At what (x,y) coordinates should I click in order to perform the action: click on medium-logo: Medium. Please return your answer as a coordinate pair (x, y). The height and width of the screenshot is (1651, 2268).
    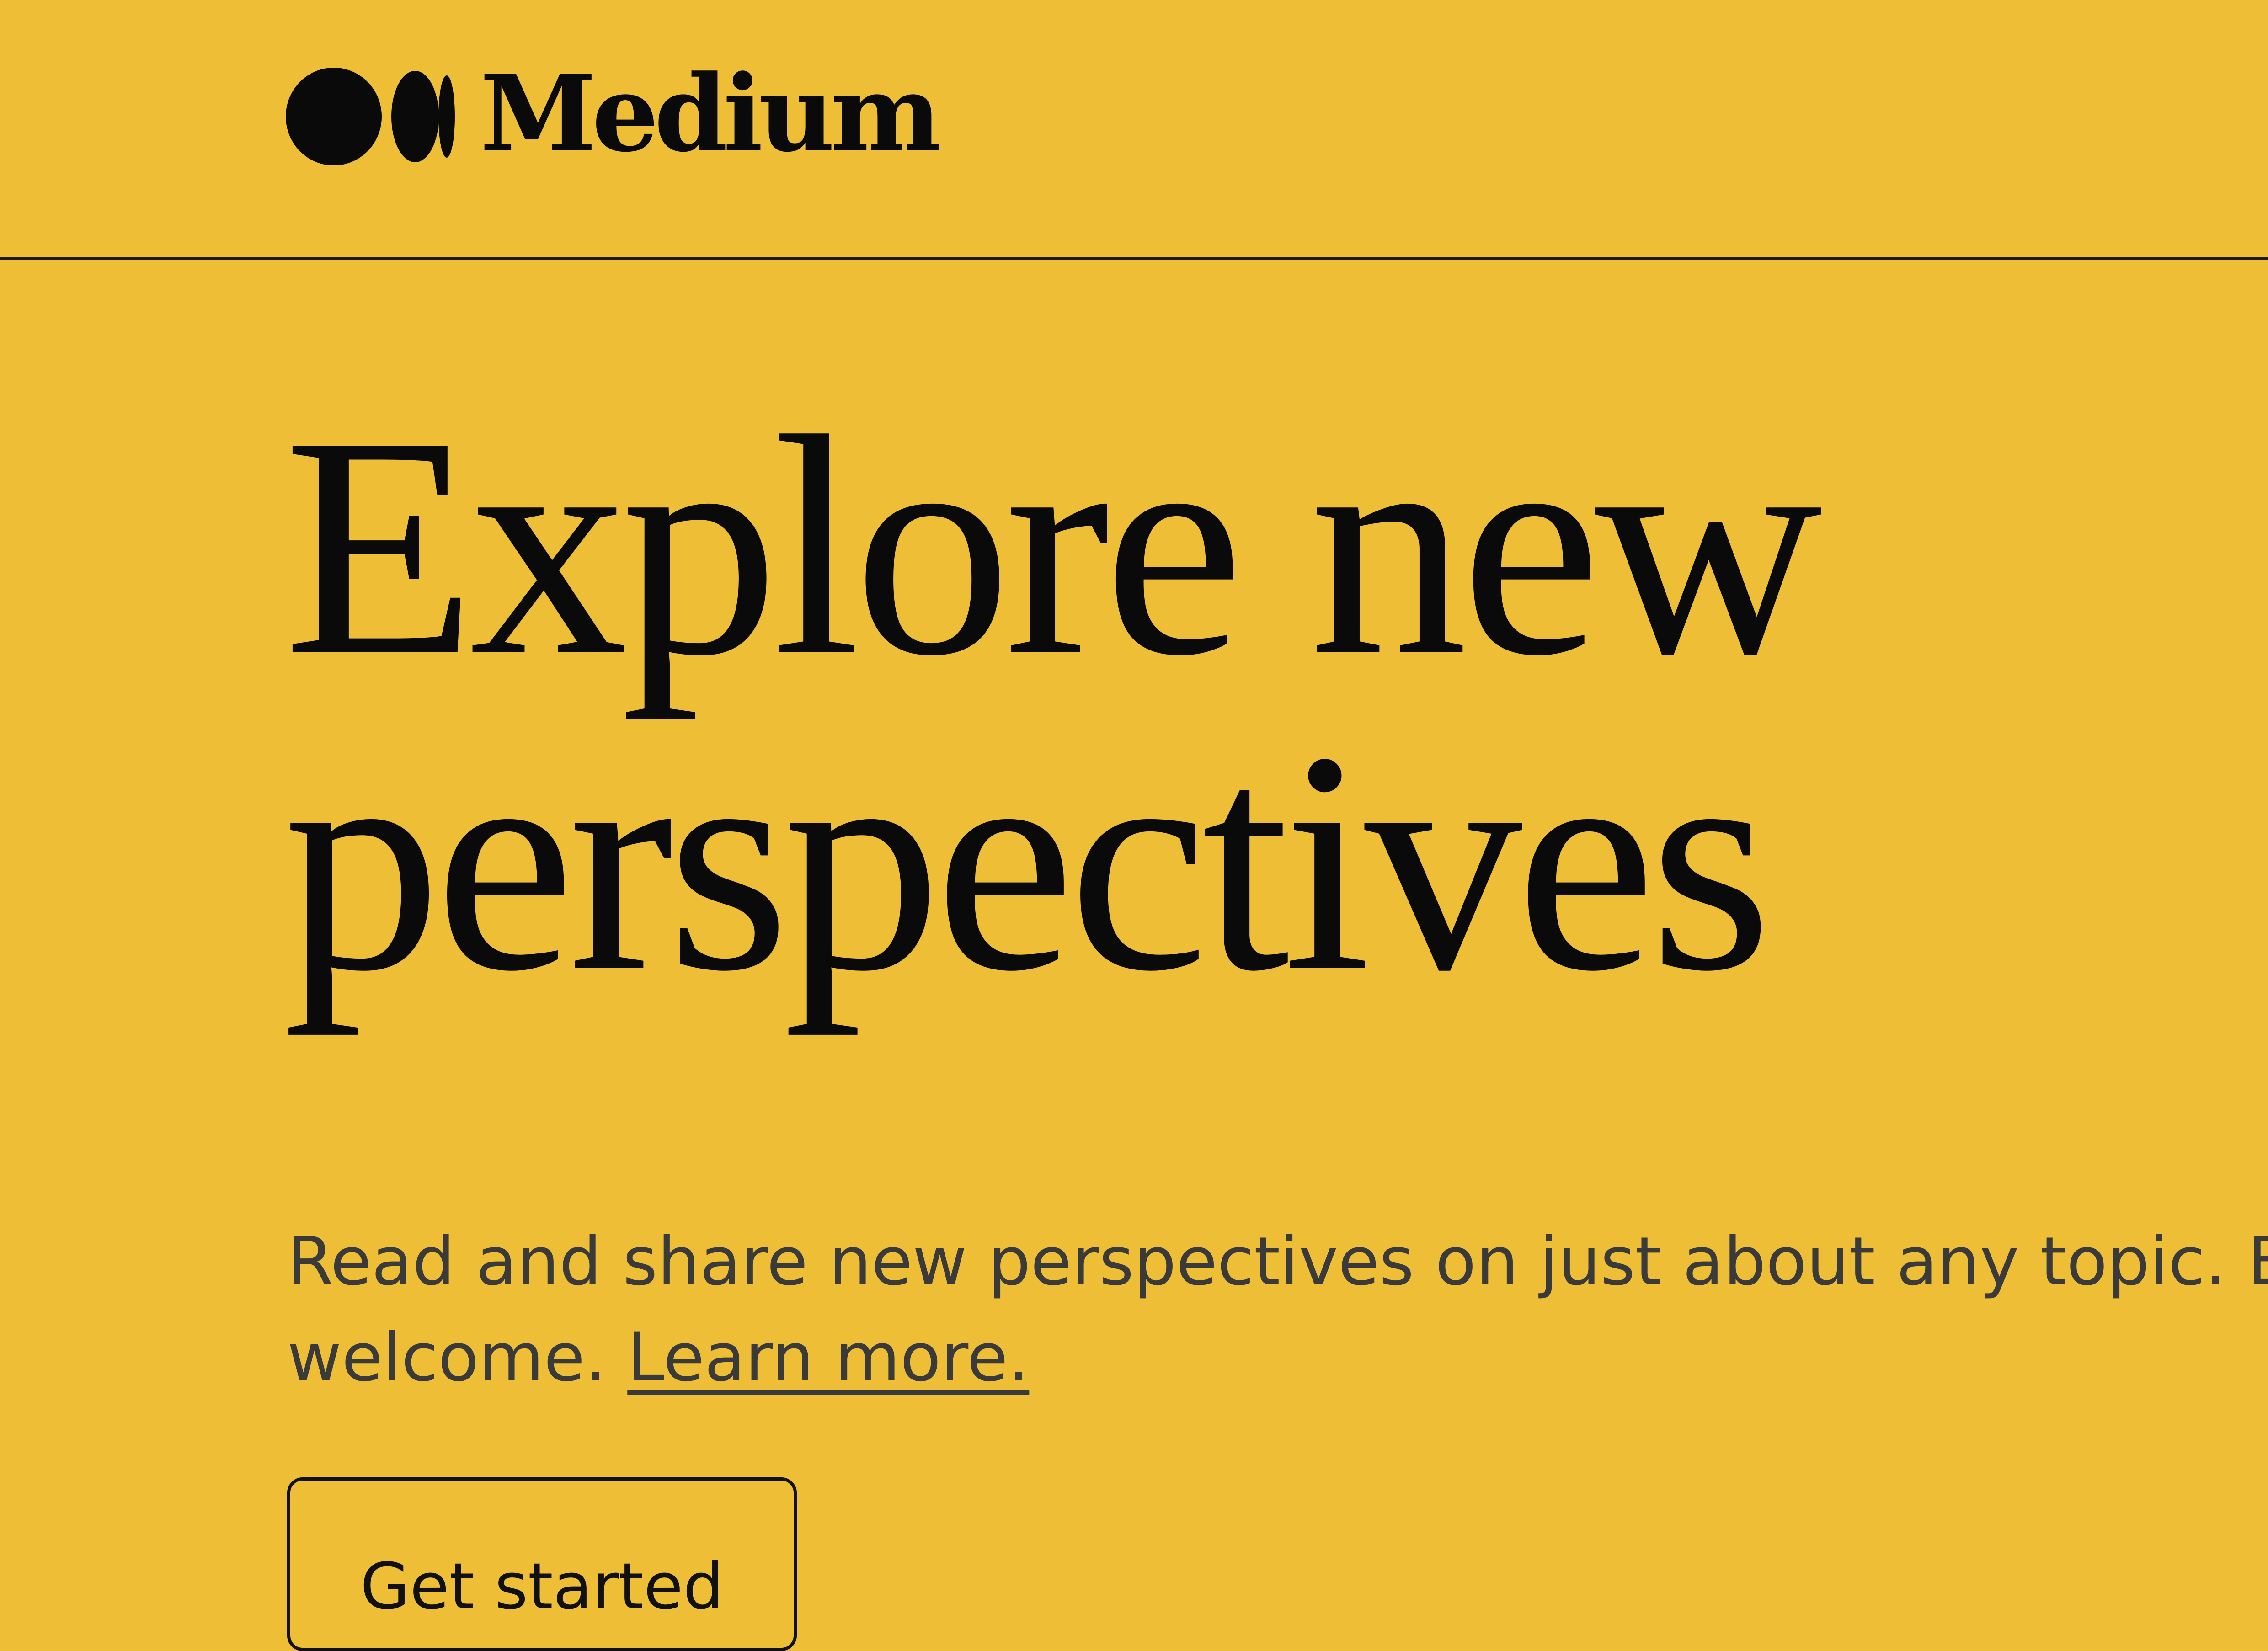
    Looking at the image, I should click on (614, 114).